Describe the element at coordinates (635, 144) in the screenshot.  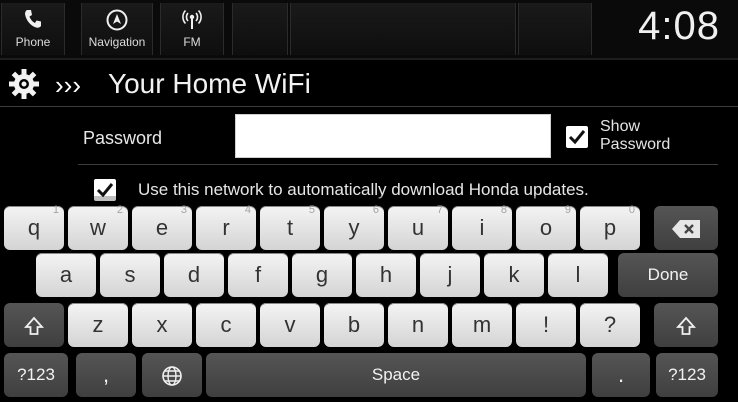
I see `show-password-label-line2: Password` at that location.